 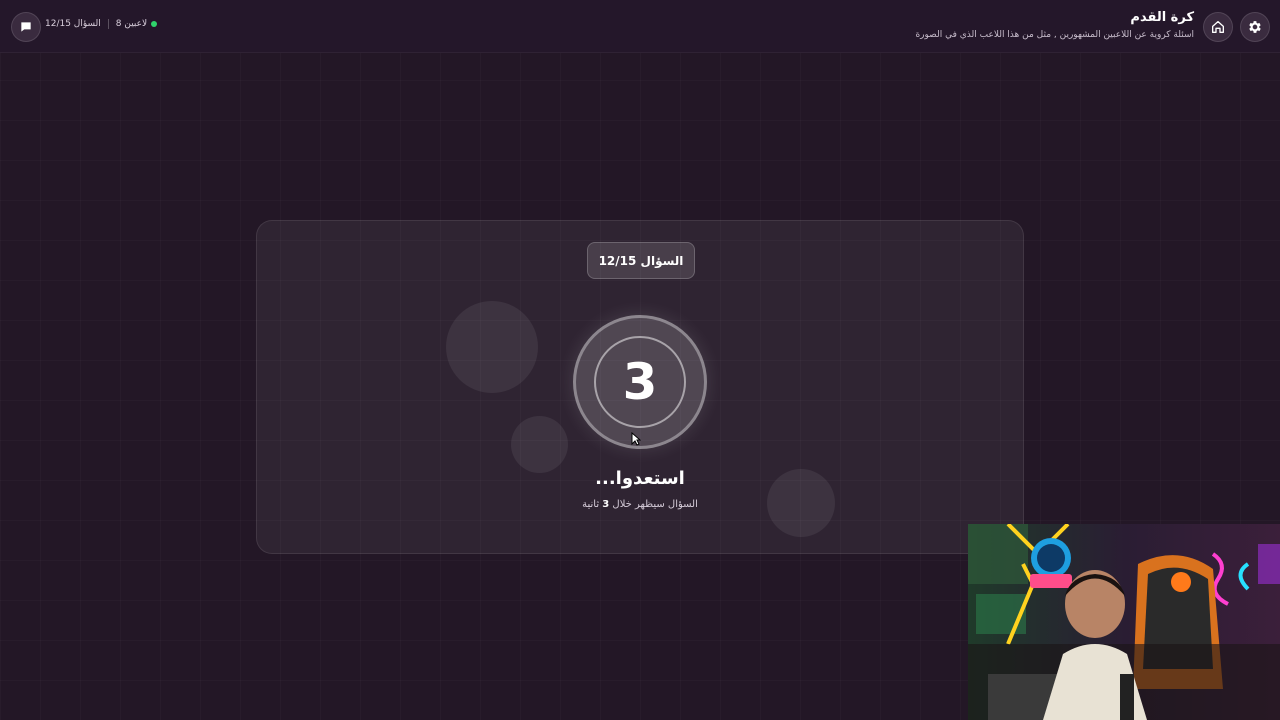 I want to click on countdown-timer: 3, so click(x=640, y=382).